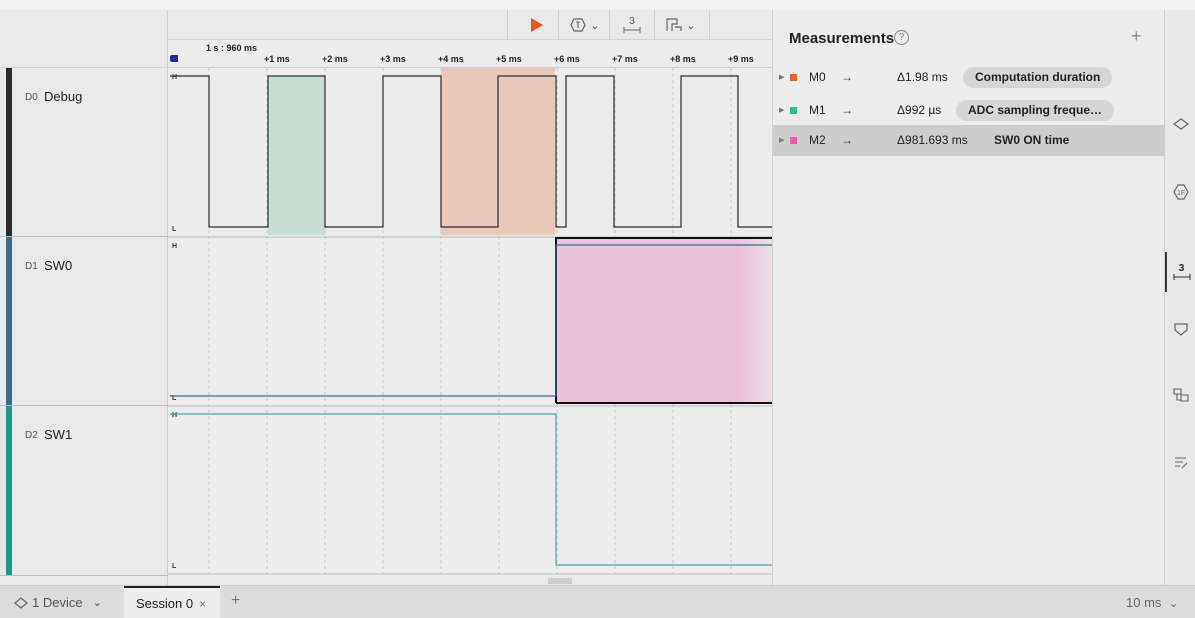 The width and height of the screenshot is (1195, 618). What do you see at coordinates (31, 435) in the screenshot?
I see `channel-id: D2` at bounding box center [31, 435].